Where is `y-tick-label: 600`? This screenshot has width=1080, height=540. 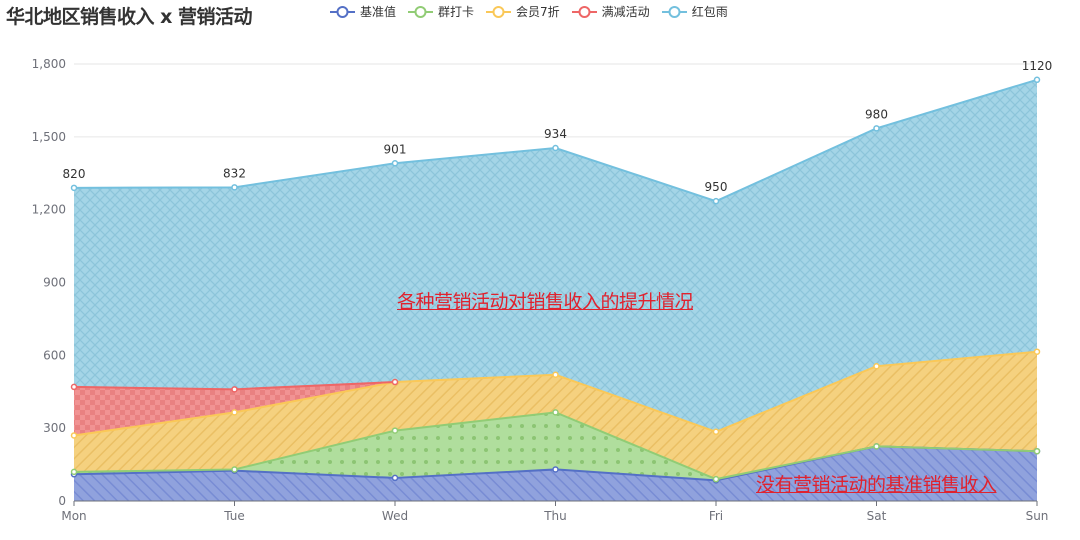 y-tick-label: 600 is located at coordinates (54, 355).